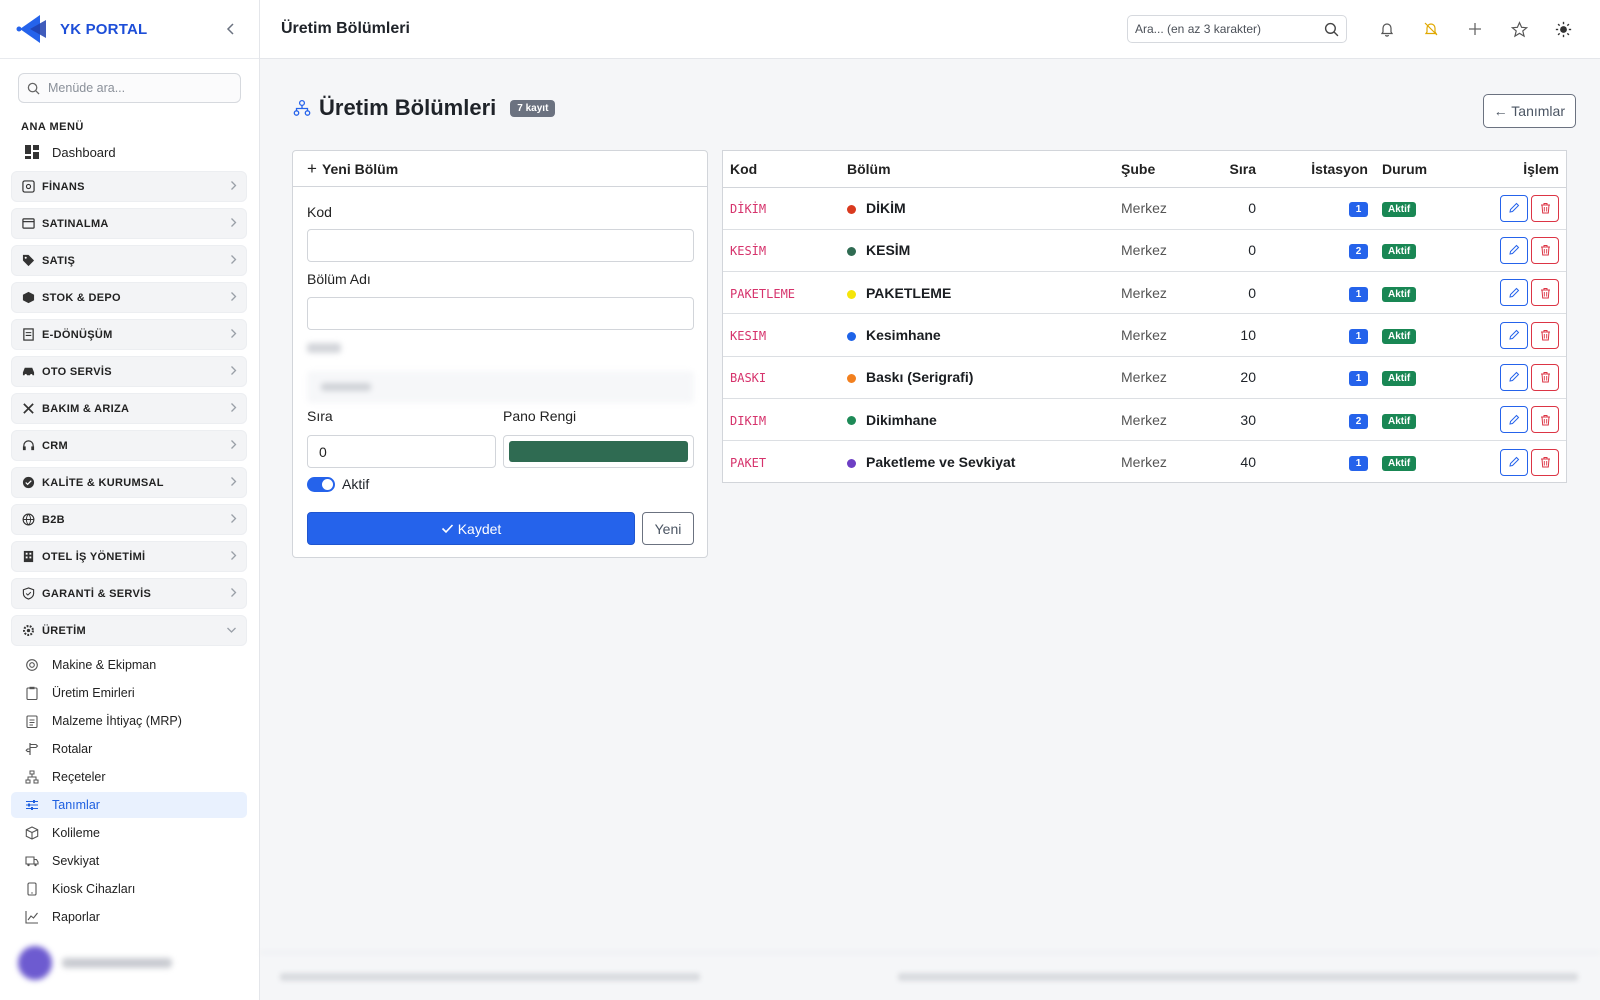  I want to click on section-name-field, so click(500, 313).